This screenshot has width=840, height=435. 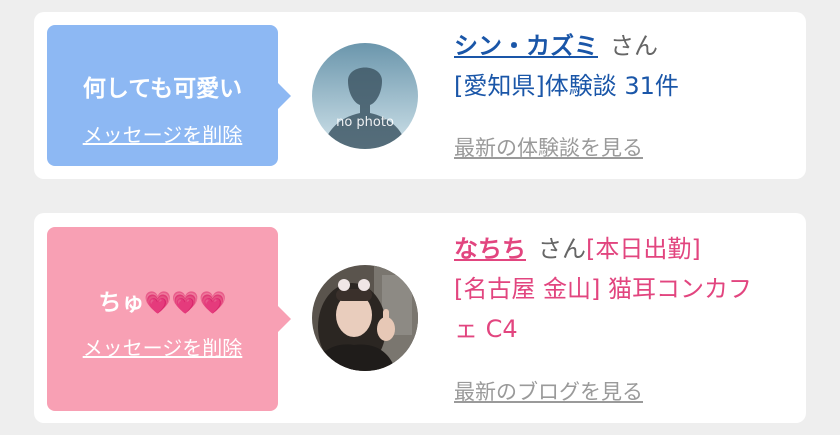 What do you see at coordinates (185, 303) in the screenshot?
I see `heart-icon: 💗💗💗` at bounding box center [185, 303].